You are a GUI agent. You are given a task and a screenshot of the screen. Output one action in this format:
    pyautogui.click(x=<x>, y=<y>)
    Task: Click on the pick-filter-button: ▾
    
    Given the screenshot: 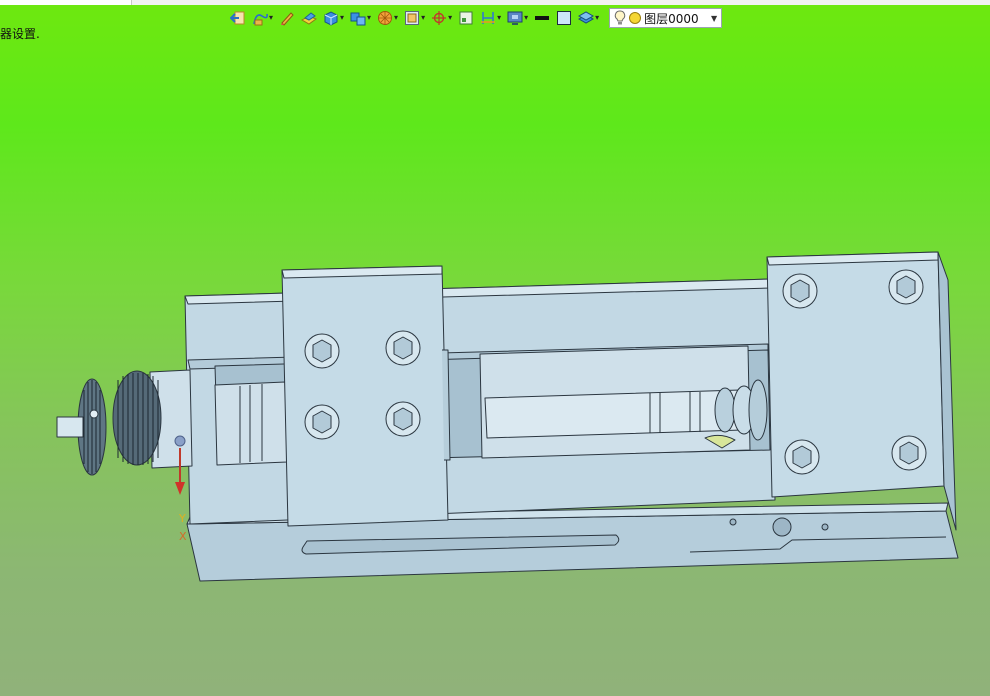 What is the action you would take?
    pyautogui.click(x=441, y=18)
    